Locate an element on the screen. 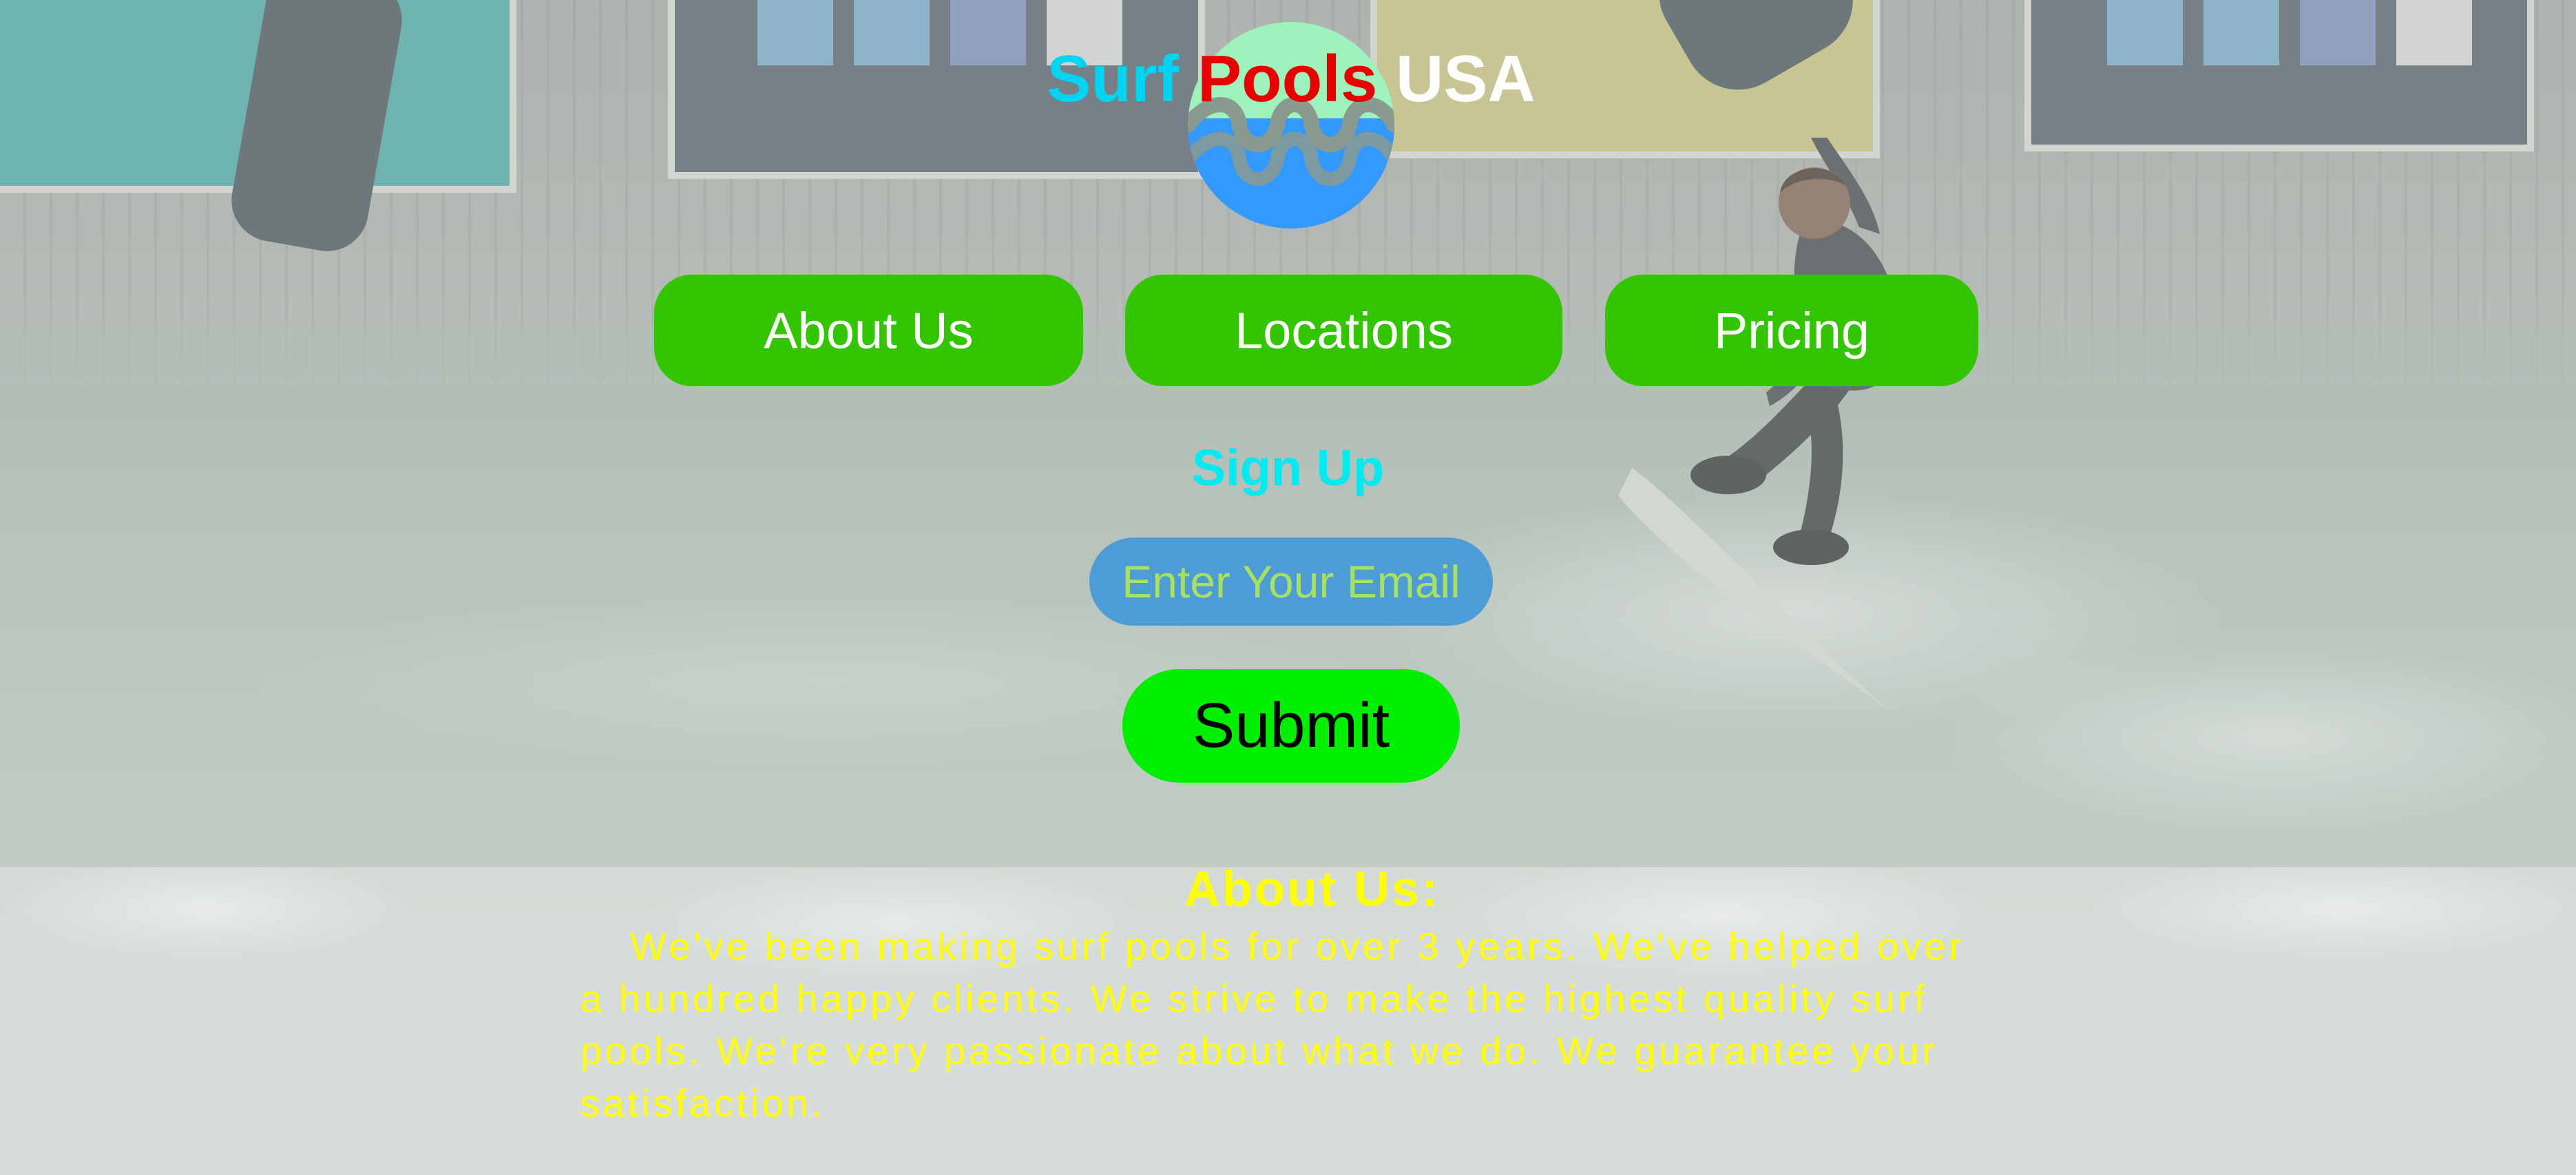 This screenshot has height=1175, width=2576. signup-heading: Sign Up is located at coordinates (1288, 468).